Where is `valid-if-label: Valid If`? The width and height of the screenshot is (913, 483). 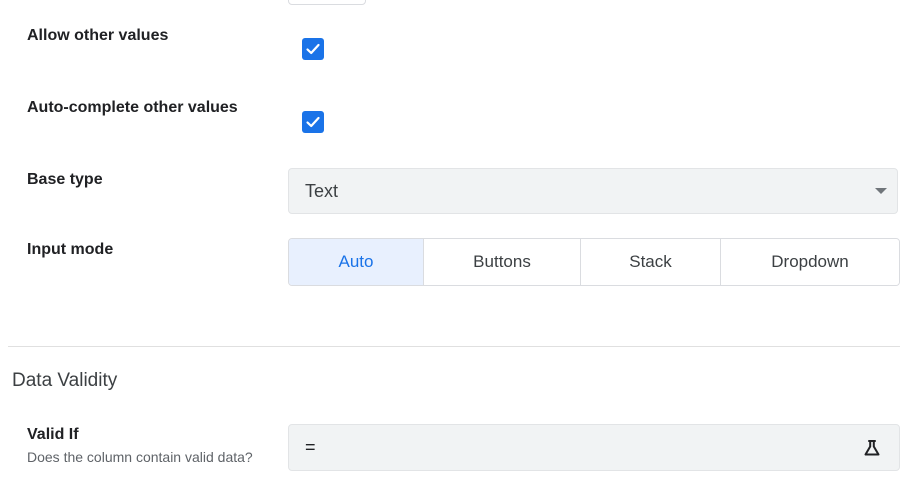 valid-if-label: Valid If is located at coordinates (53, 434).